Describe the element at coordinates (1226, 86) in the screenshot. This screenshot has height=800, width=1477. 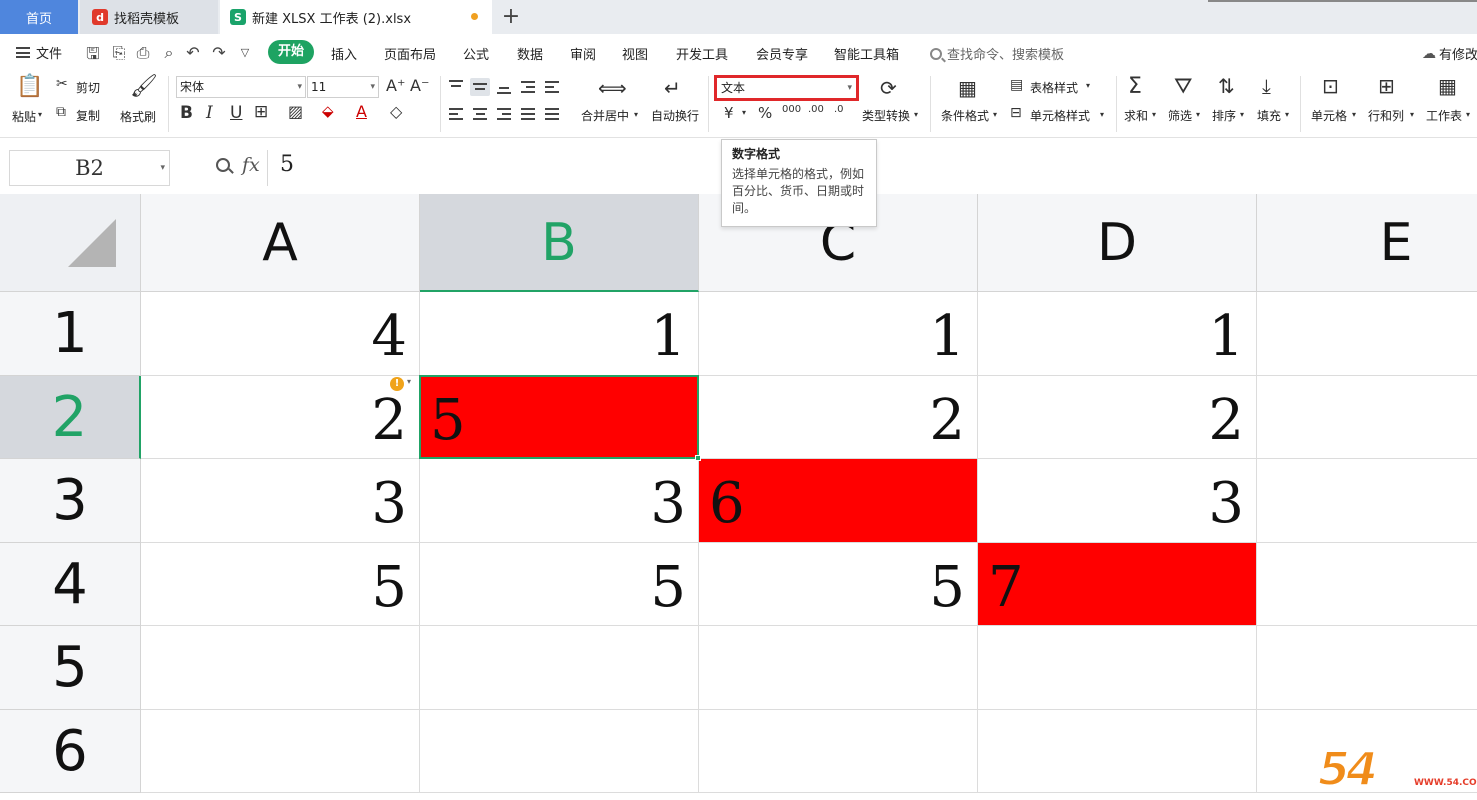
I see `sort-icon: ⇅` at that location.